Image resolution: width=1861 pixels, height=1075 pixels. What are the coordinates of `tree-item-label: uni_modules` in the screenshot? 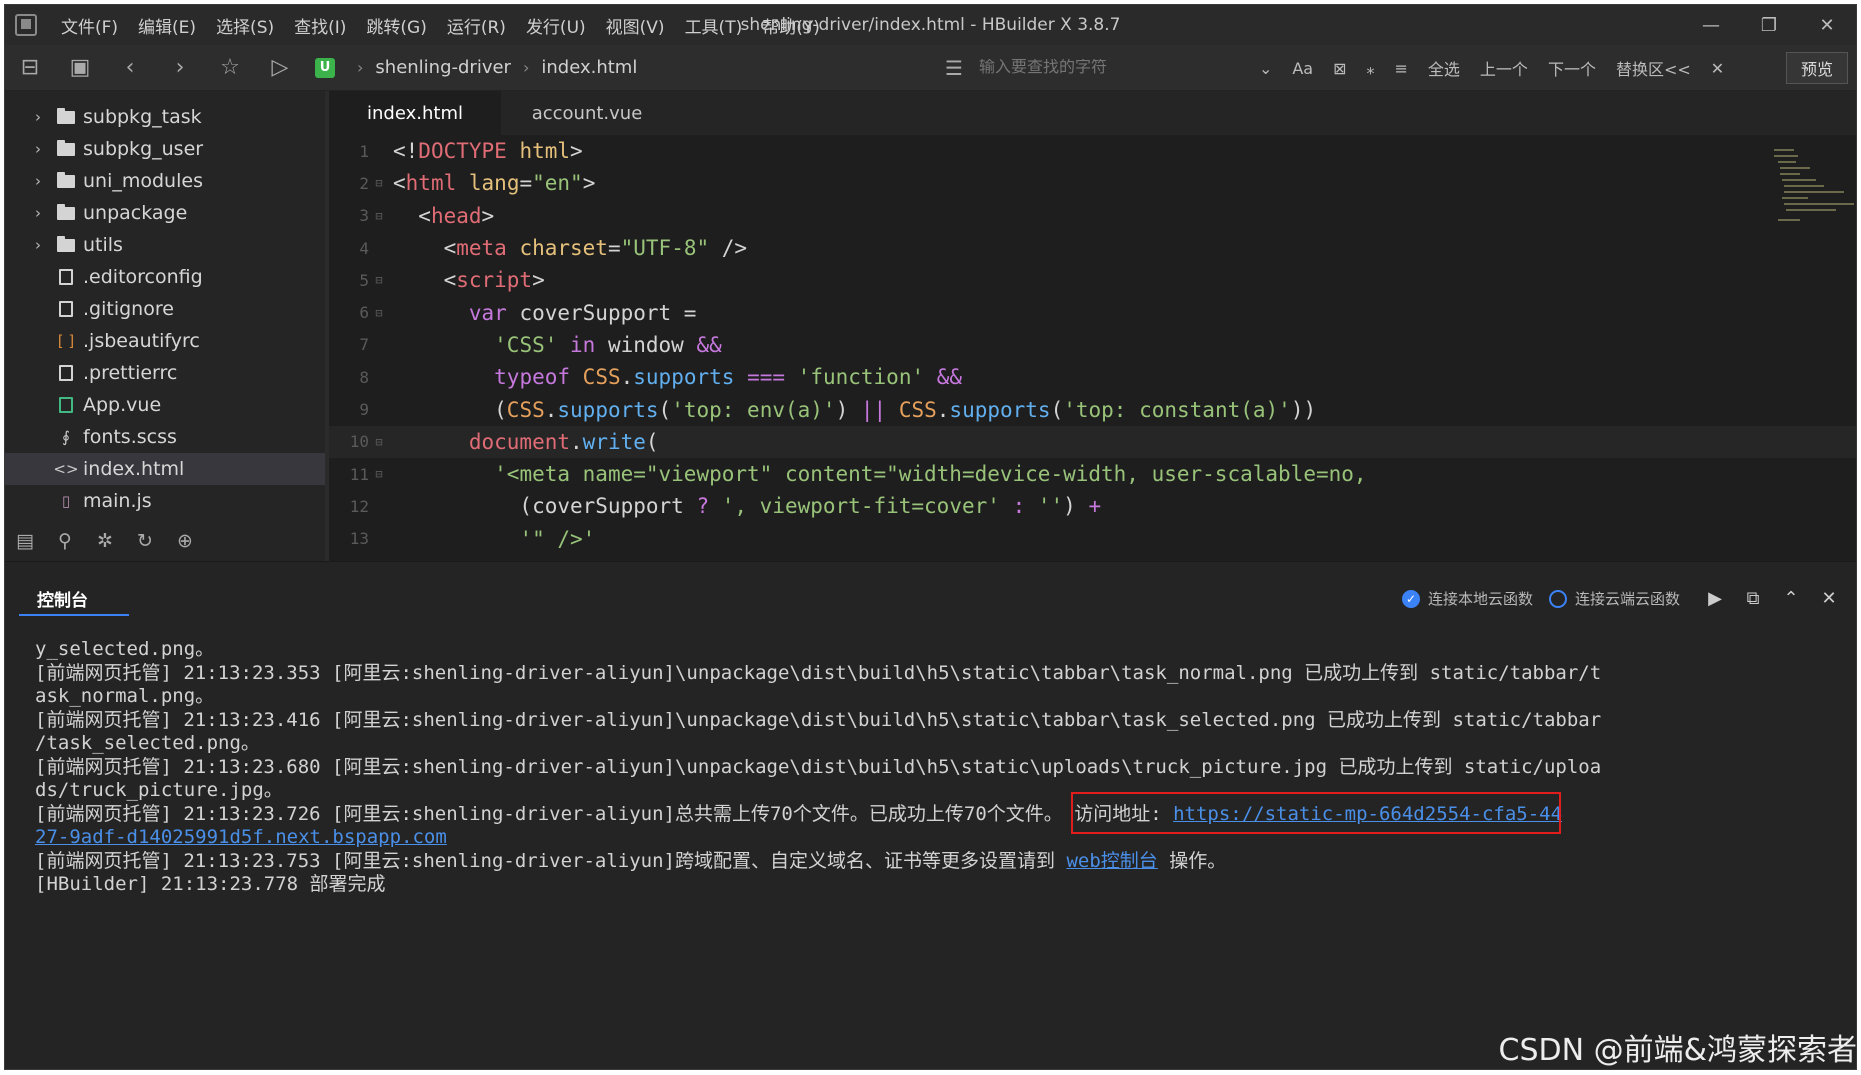 It's located at (143, 181).